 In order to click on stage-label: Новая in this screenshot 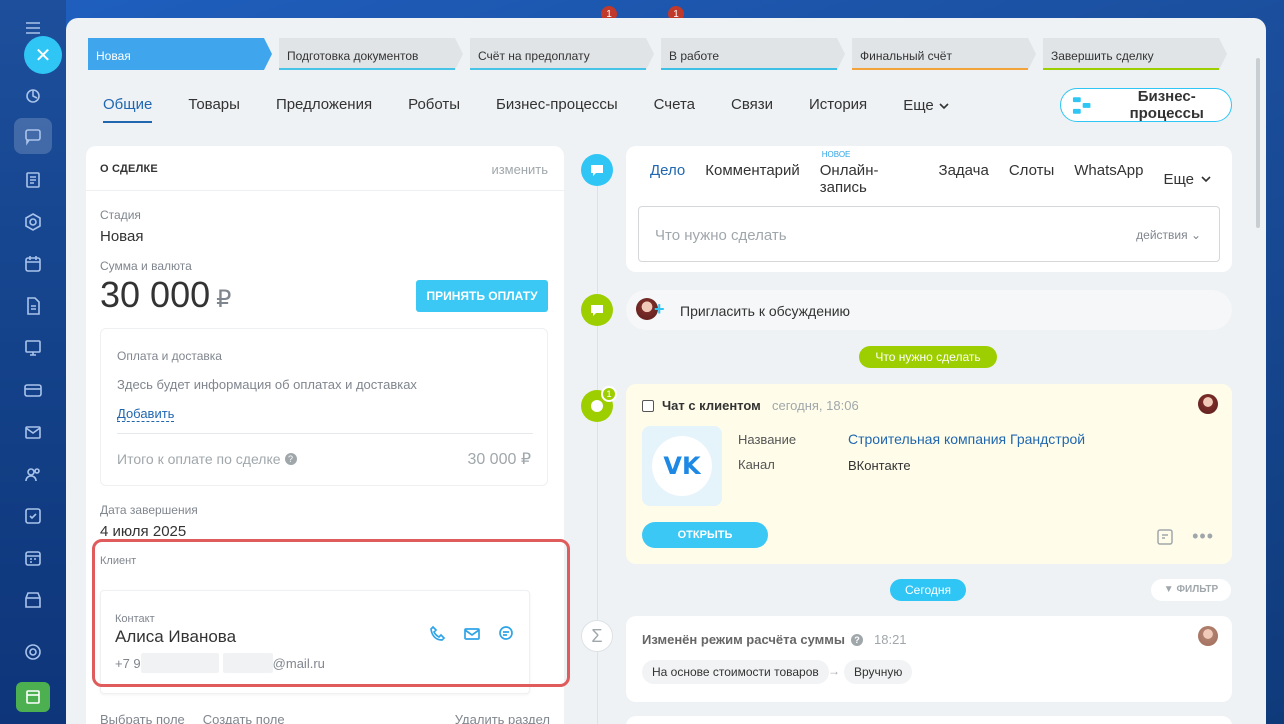, I will do `click(113, 56)`.